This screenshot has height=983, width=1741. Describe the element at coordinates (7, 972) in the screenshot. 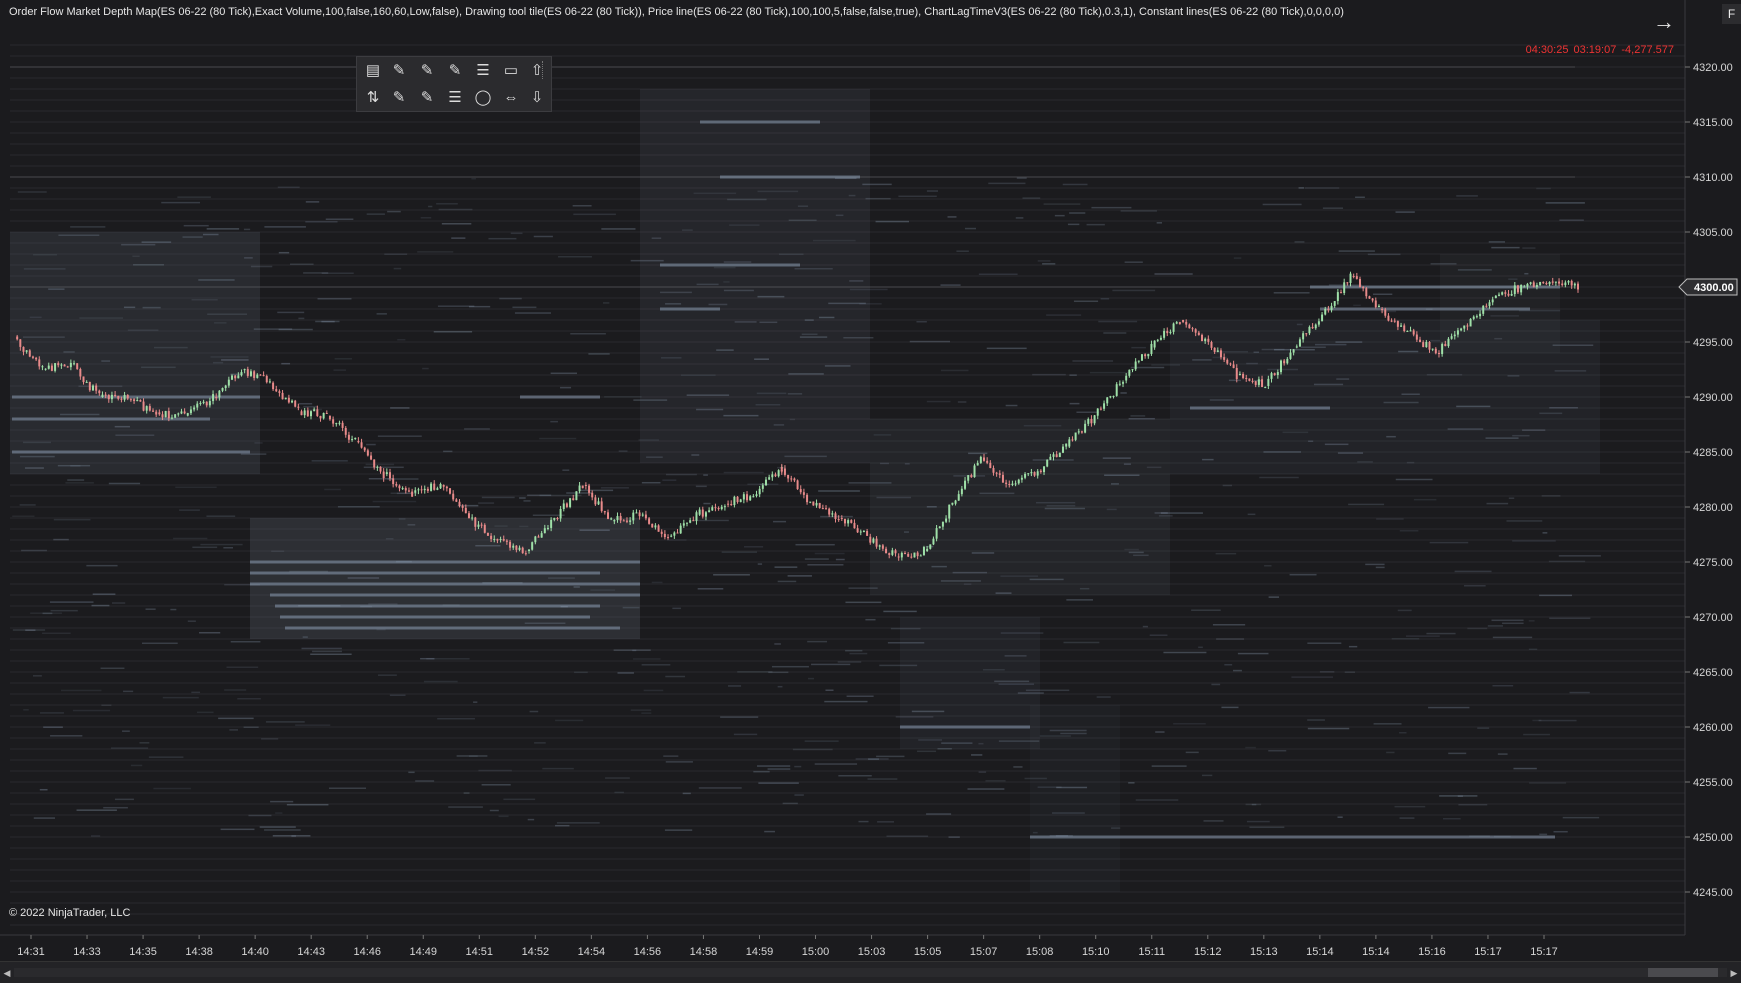

I see `scroll-left-icon: ◀` at that location.